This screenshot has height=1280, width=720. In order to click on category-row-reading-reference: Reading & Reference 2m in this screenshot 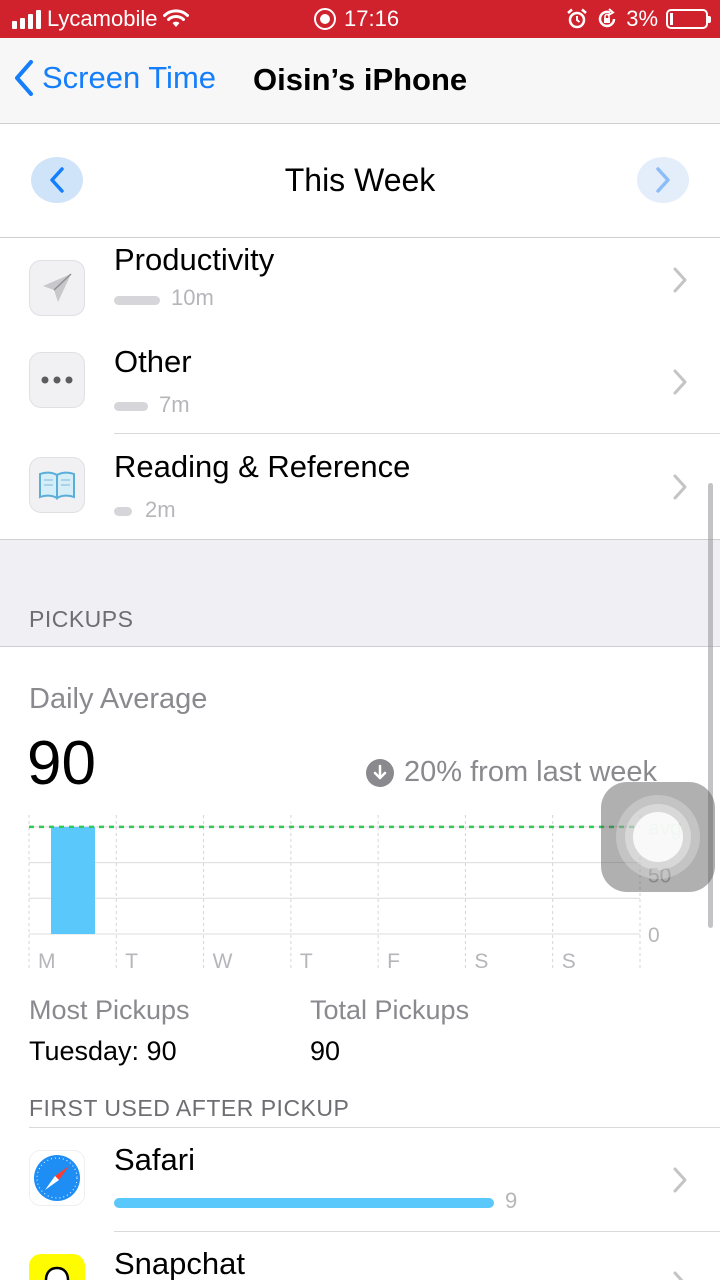, I will do `click(360, 487)`.